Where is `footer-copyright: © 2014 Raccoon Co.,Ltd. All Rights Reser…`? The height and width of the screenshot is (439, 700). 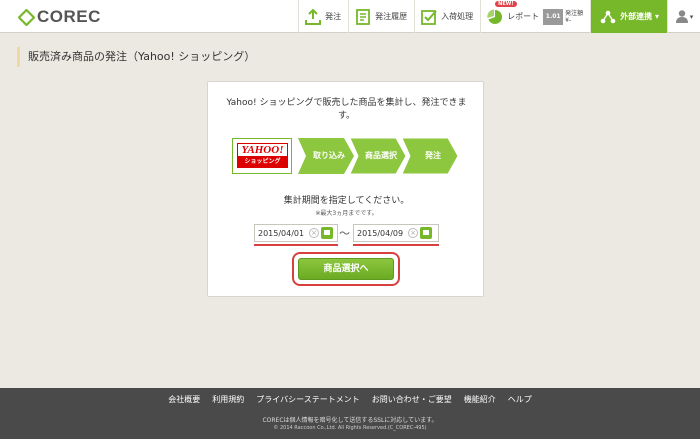 footer-copyright: © 2014 Raccoon Co.,Ltd. All Rights Reser… is located at coordinates (350, 428).